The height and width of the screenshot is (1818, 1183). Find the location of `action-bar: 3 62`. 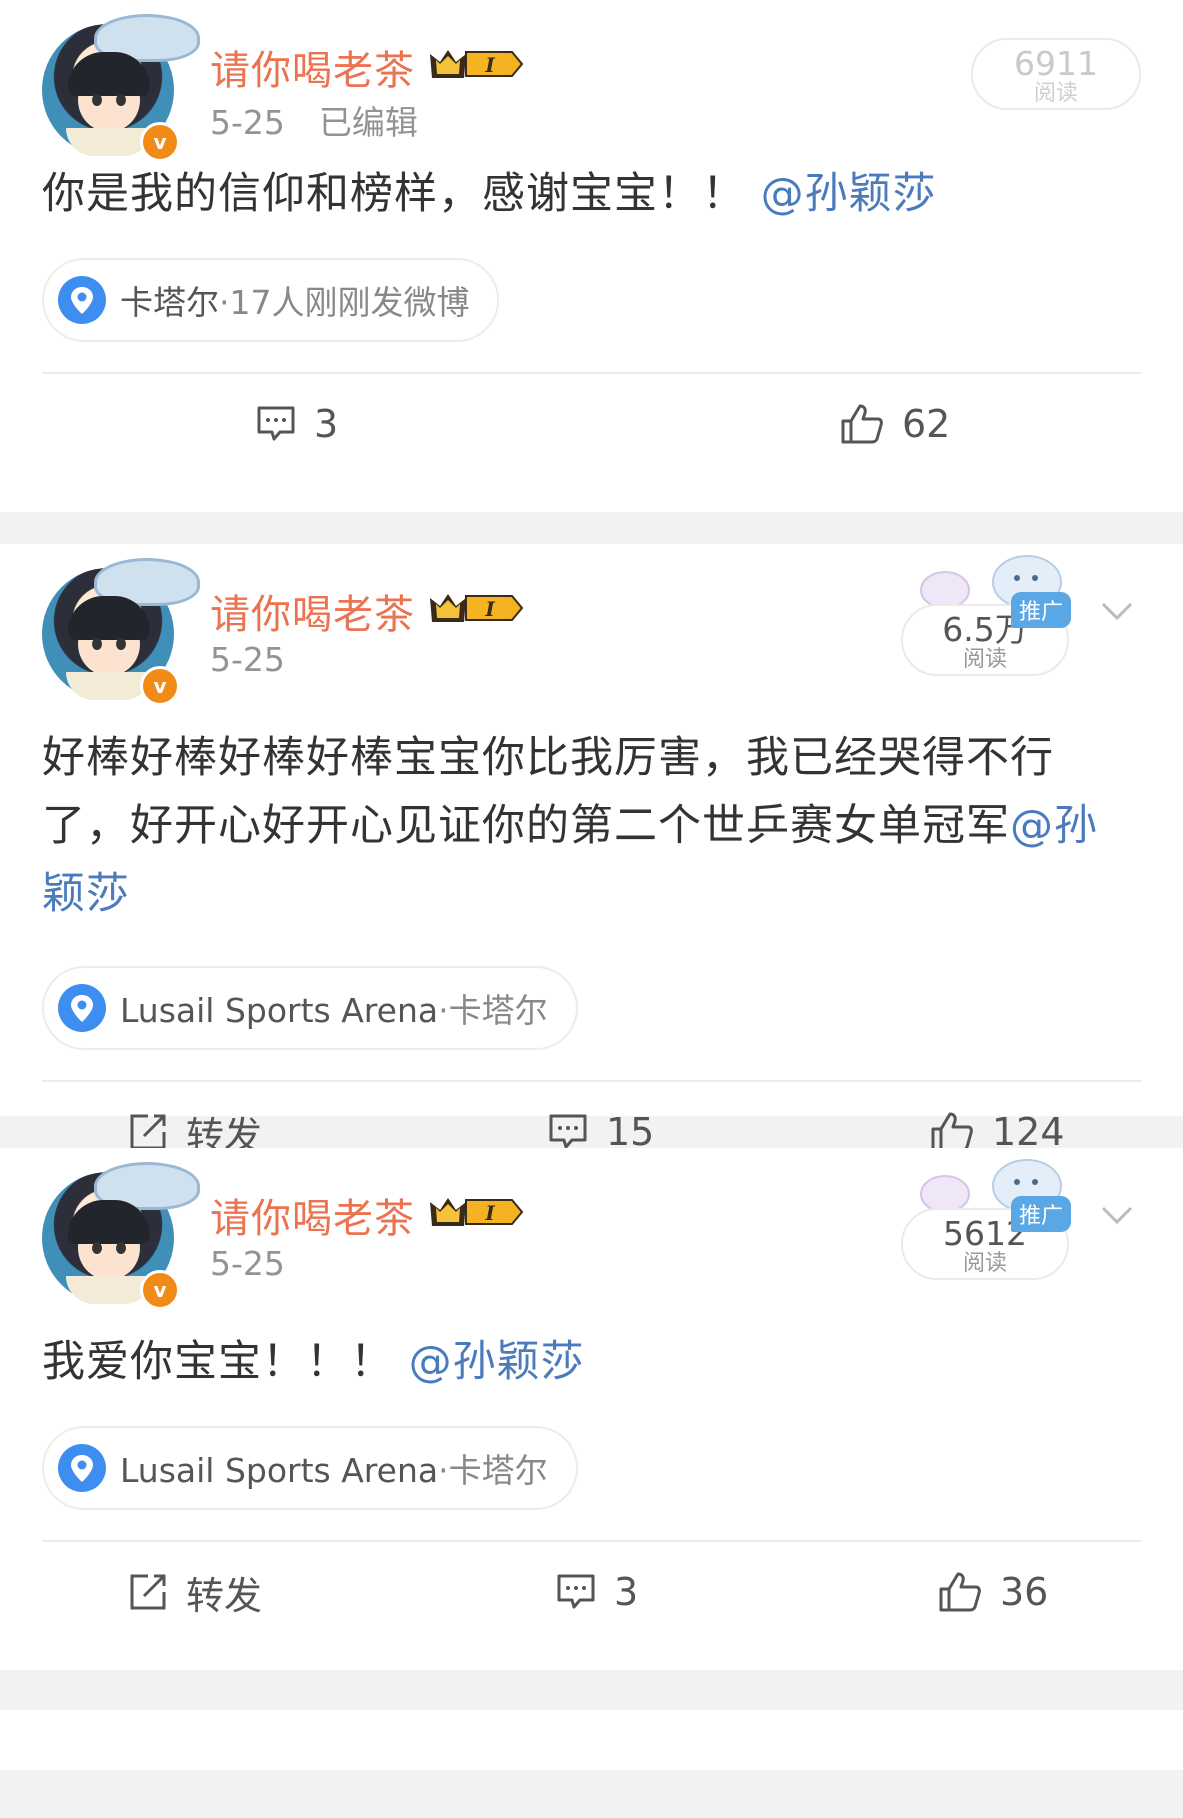

action-bar: 3 62 is located at coordinates (591, 424).